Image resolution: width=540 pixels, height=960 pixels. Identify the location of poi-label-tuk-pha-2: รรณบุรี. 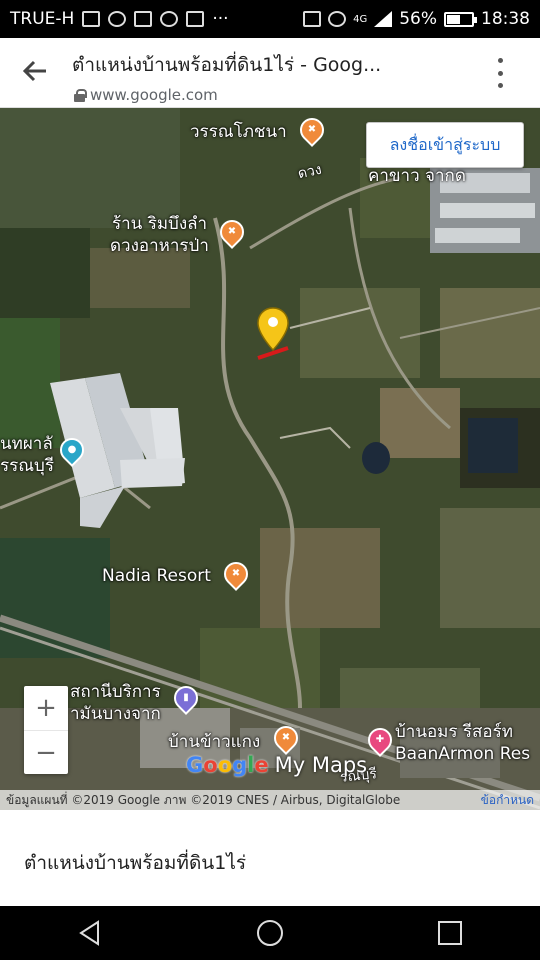
(27, 466).